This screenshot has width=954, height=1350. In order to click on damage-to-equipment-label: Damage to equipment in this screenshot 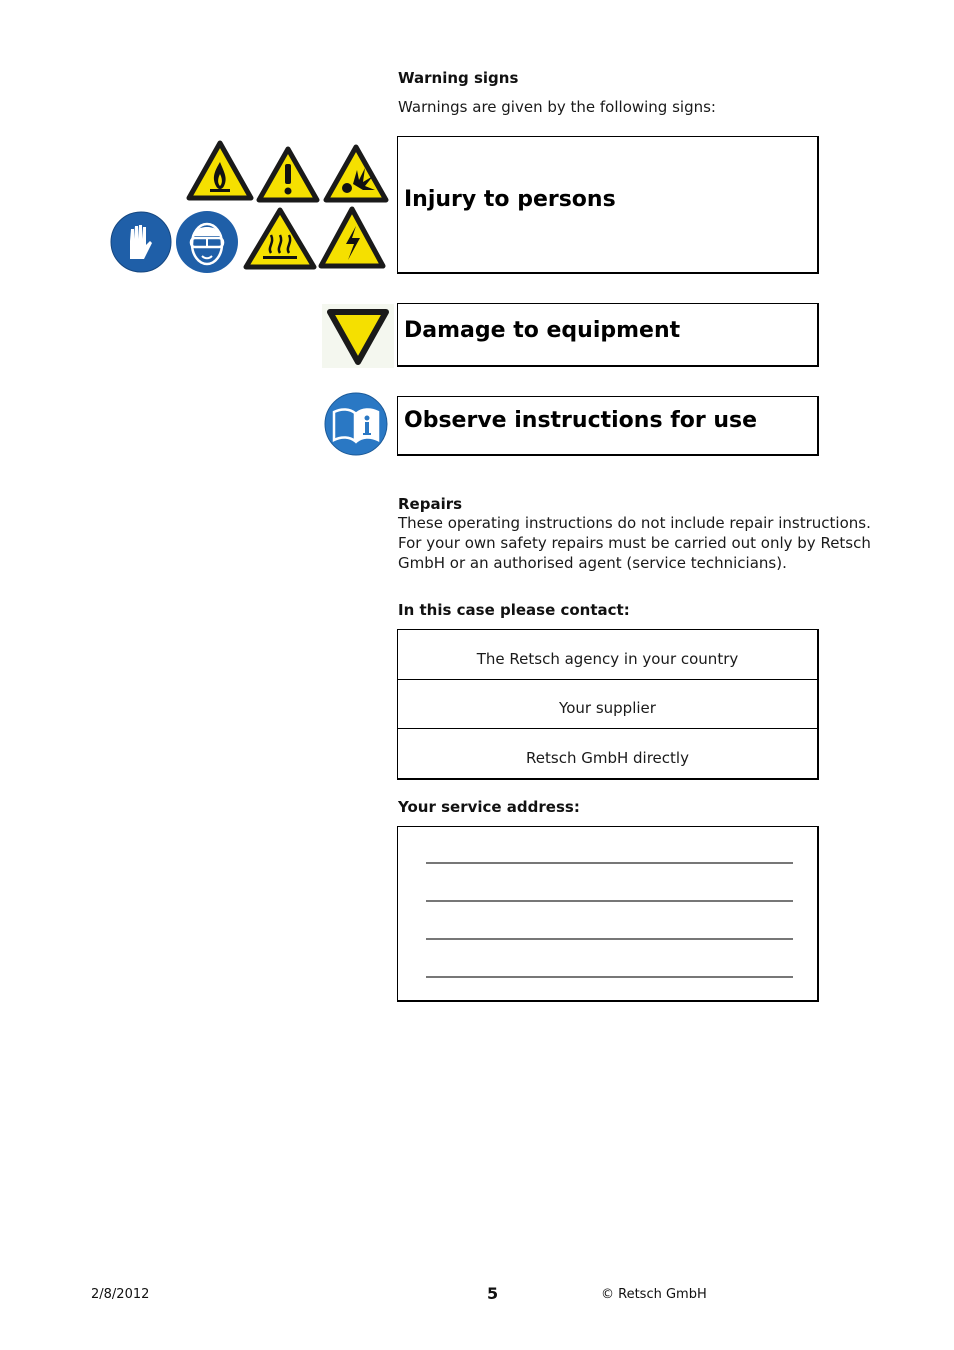, I will do `click(542, 330)`.